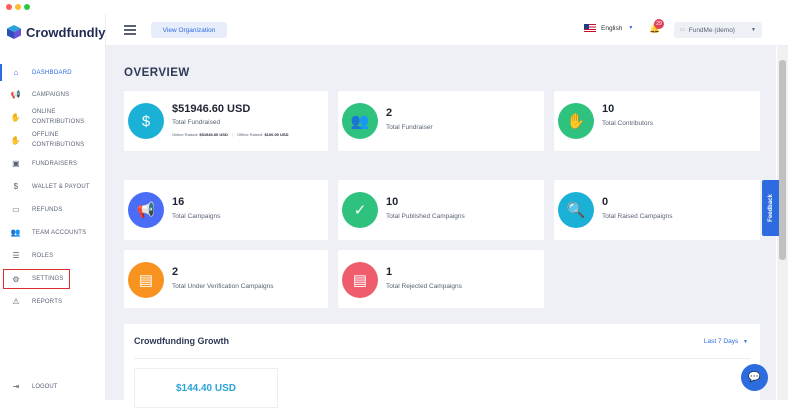 The width and height of the screenshot is (788, 408). Describe the element at coordinates (16, 186) in the screenshot. I see `dollar-icon: $` at that location.